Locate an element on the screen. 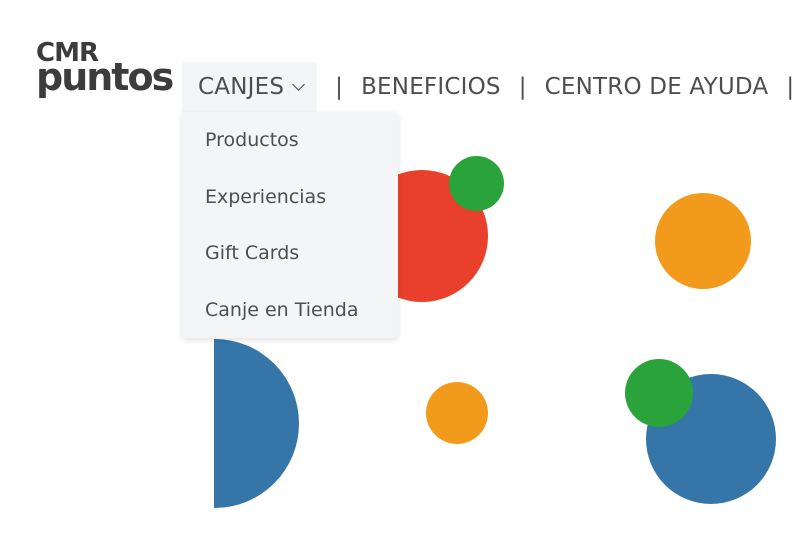 This screenshot has height=533, width=800. chevron-down-icon is located at coordinates (298, 84).